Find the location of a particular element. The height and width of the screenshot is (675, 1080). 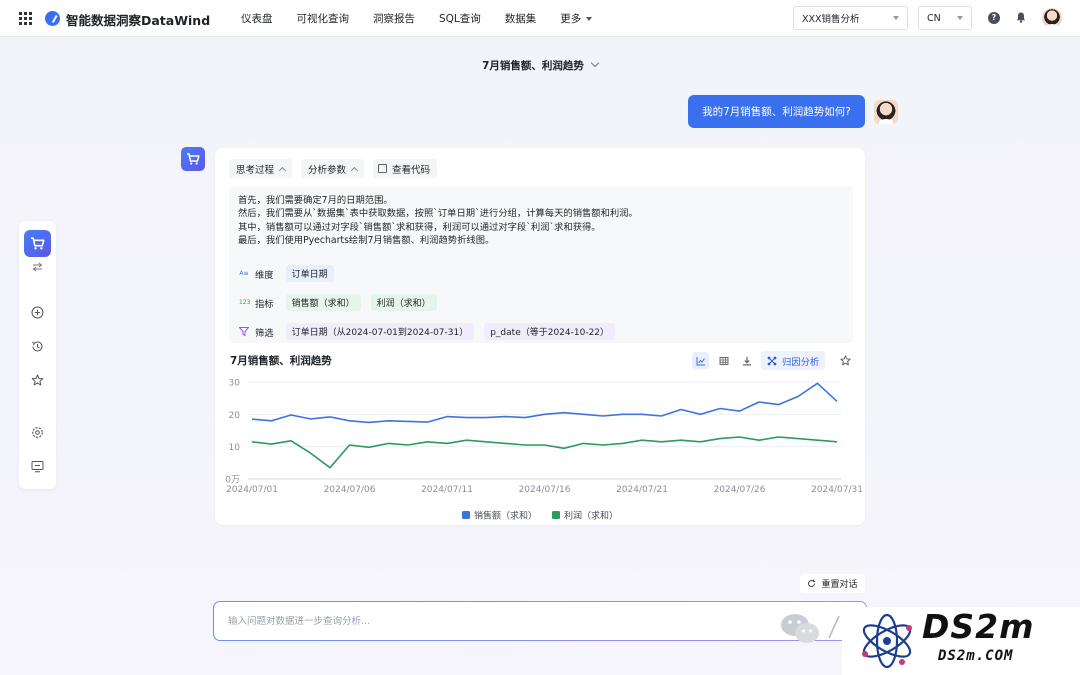

nav-insight-report: 洞察报告 is located at coordinates (394, 18).